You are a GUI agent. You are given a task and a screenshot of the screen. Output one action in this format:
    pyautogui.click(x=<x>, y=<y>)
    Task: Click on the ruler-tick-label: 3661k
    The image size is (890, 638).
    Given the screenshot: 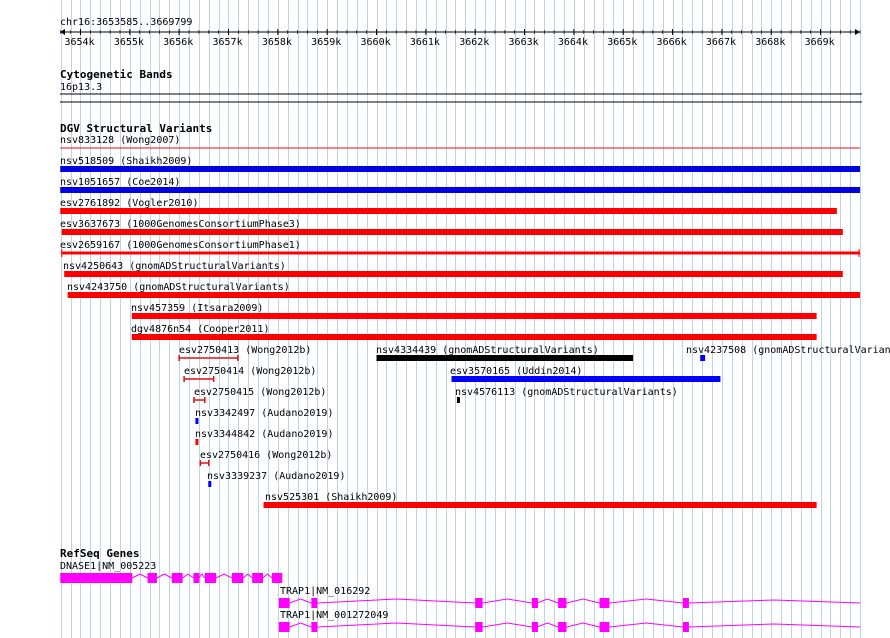 What is the action you would take?
    pyautogui.click(x=425, y=42)
    